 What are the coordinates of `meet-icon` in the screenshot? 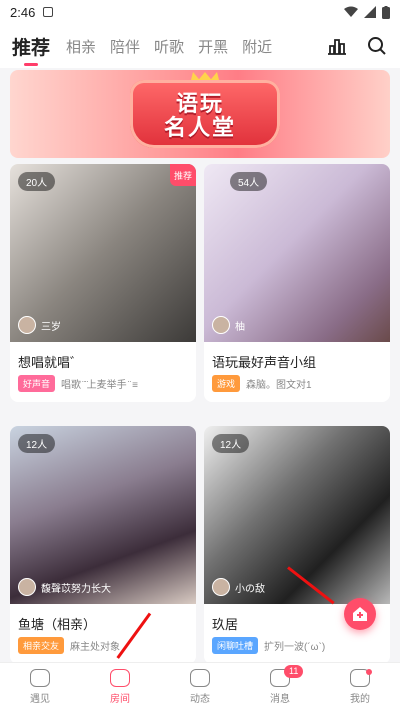 It's located at (40, 677).